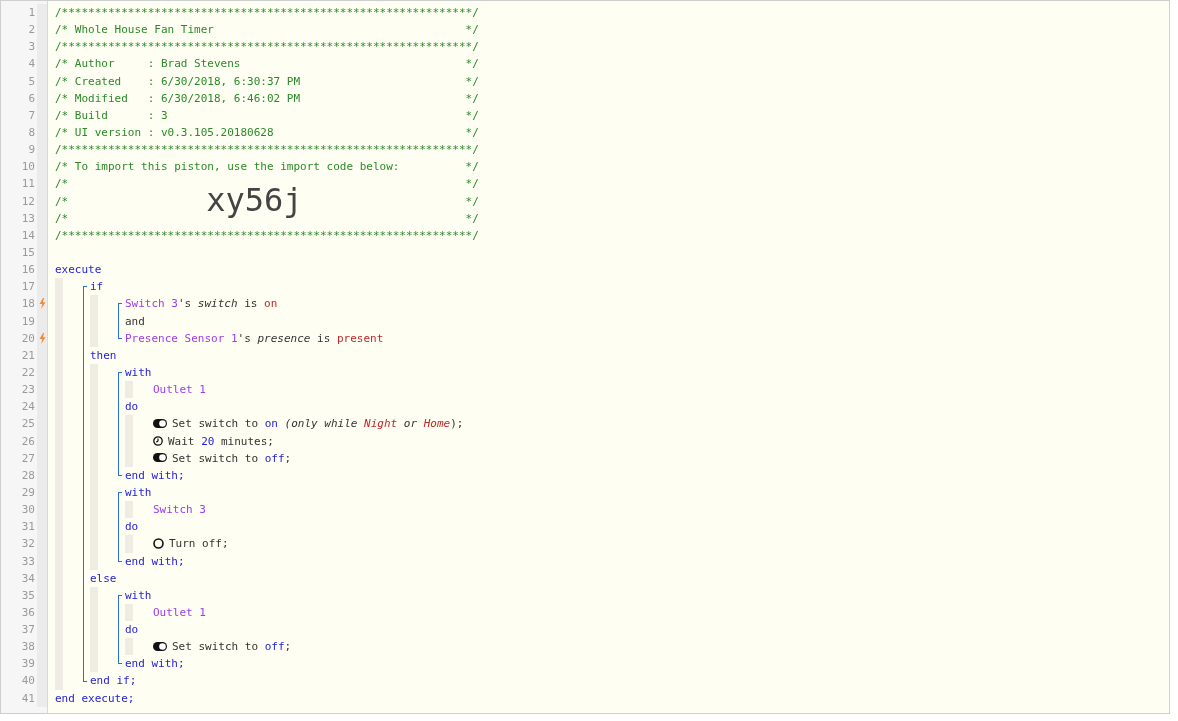  Describe the element at coordinates (271, 424) in the screenshot. I see `operand-text: on` at that location.